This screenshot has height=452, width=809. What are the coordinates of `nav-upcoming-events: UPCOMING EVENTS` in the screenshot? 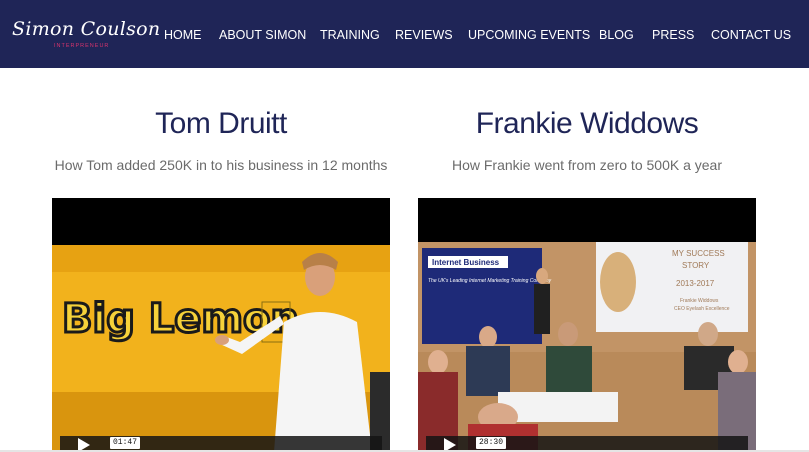 It's located at (529, 35).